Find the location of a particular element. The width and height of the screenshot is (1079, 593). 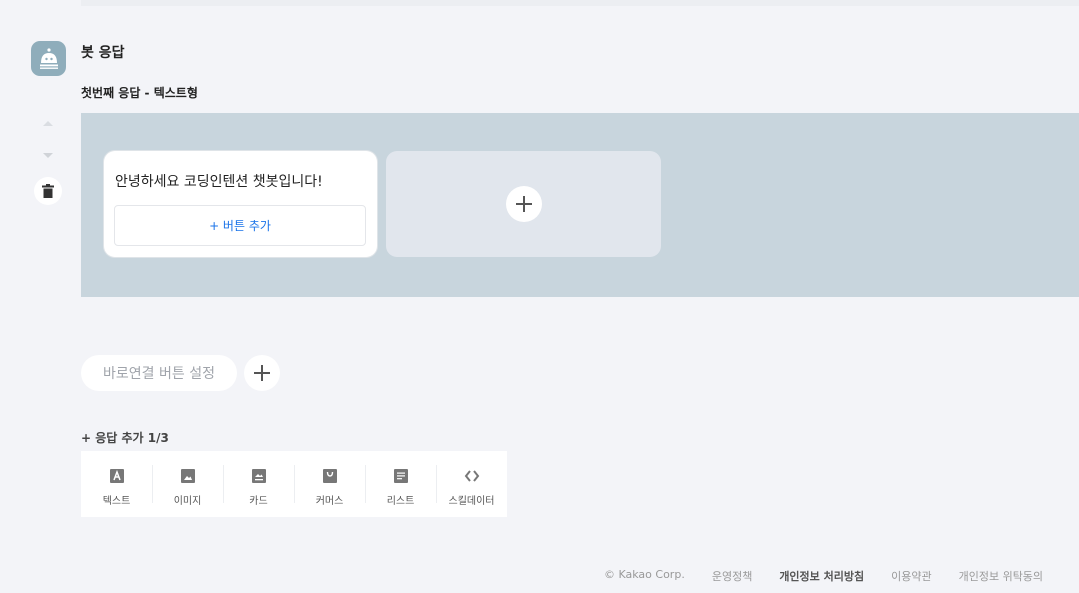

response-subtitle: 첫번째 응답 - 텍스트형 is located at coordinates (139, 93).